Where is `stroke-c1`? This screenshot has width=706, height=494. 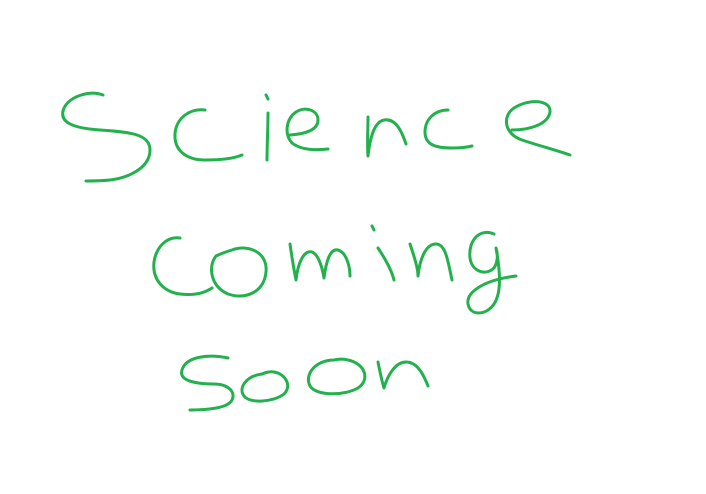
stroke-c1 is located at coordinates (208, 135).